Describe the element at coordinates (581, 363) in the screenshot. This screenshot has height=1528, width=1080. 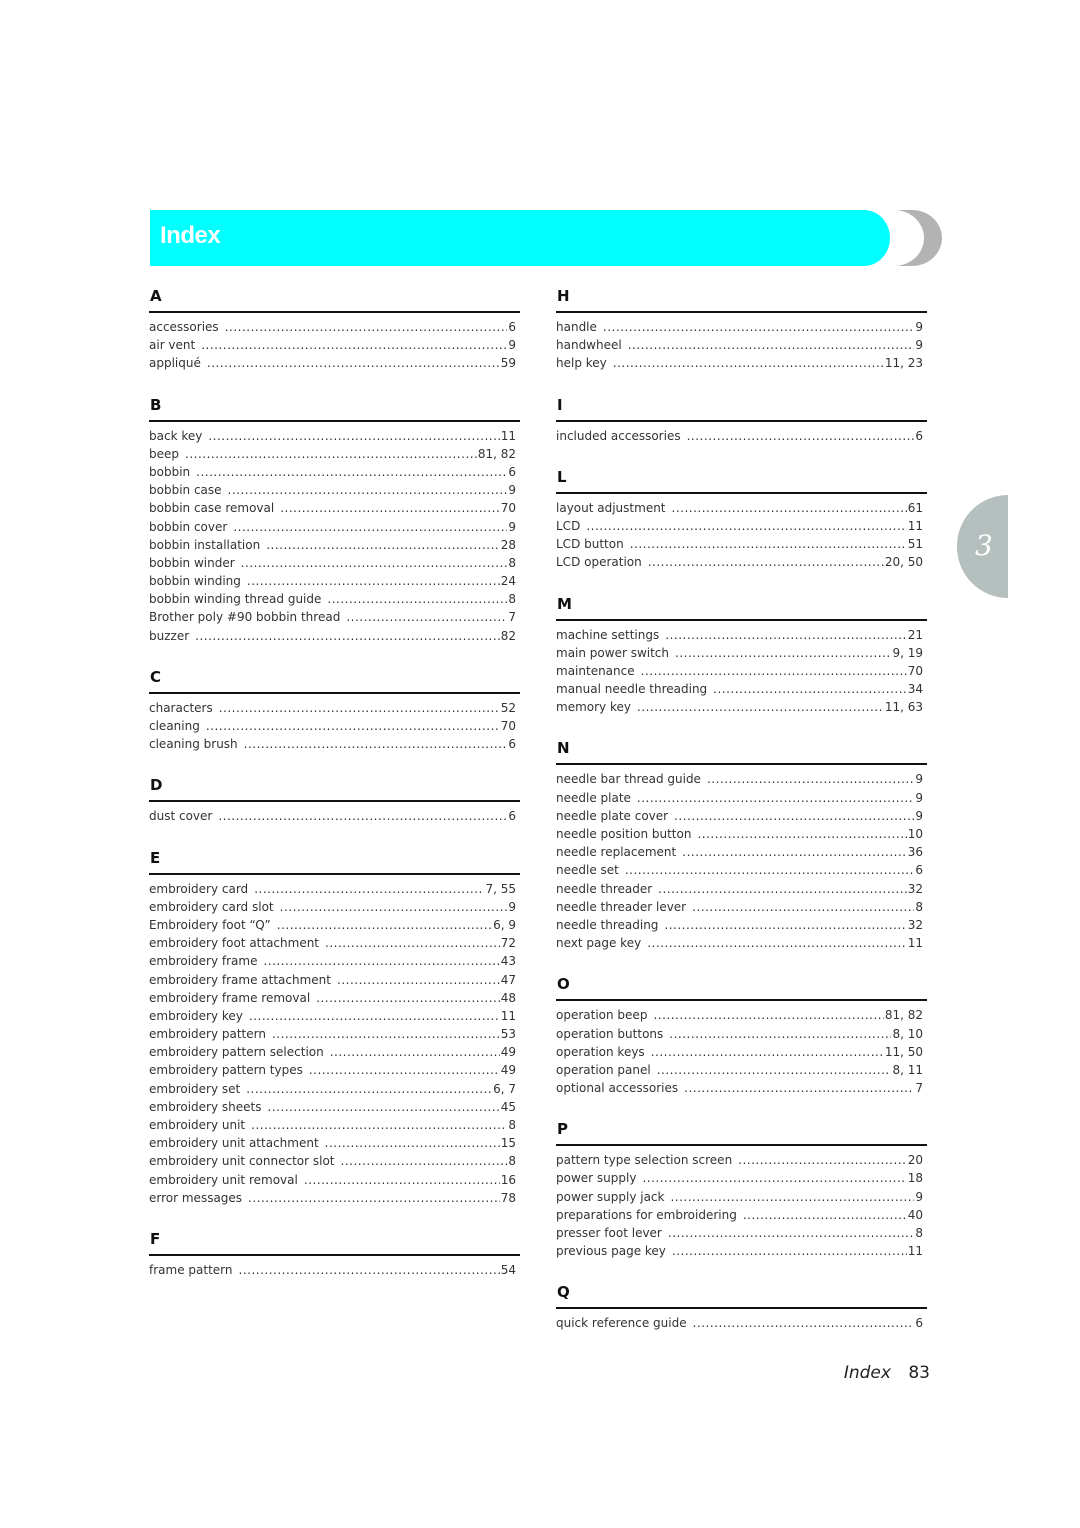
I see `entry-term: help key` at that location.